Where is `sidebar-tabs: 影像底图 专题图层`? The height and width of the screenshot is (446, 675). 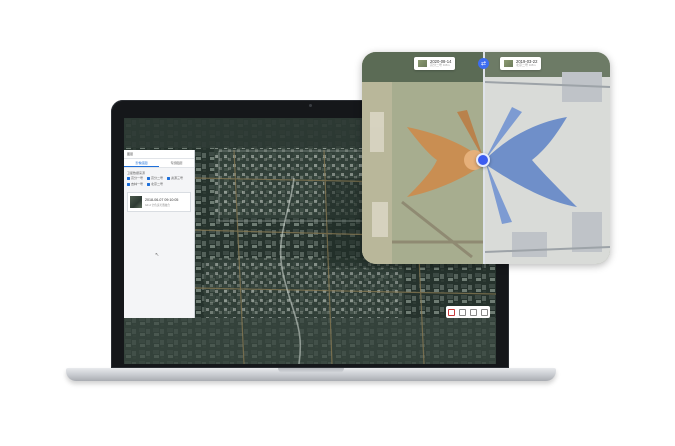 sidebar-tabs: 影像底图 专题图层 is located at coordinates (159, 163).